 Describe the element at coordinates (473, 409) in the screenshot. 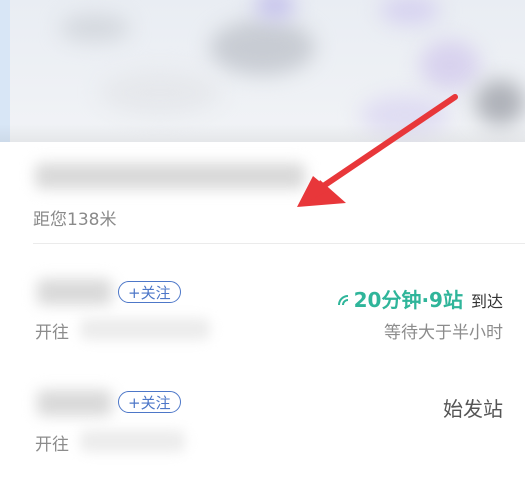

I see `origin-station-status: 始发站` at that location.